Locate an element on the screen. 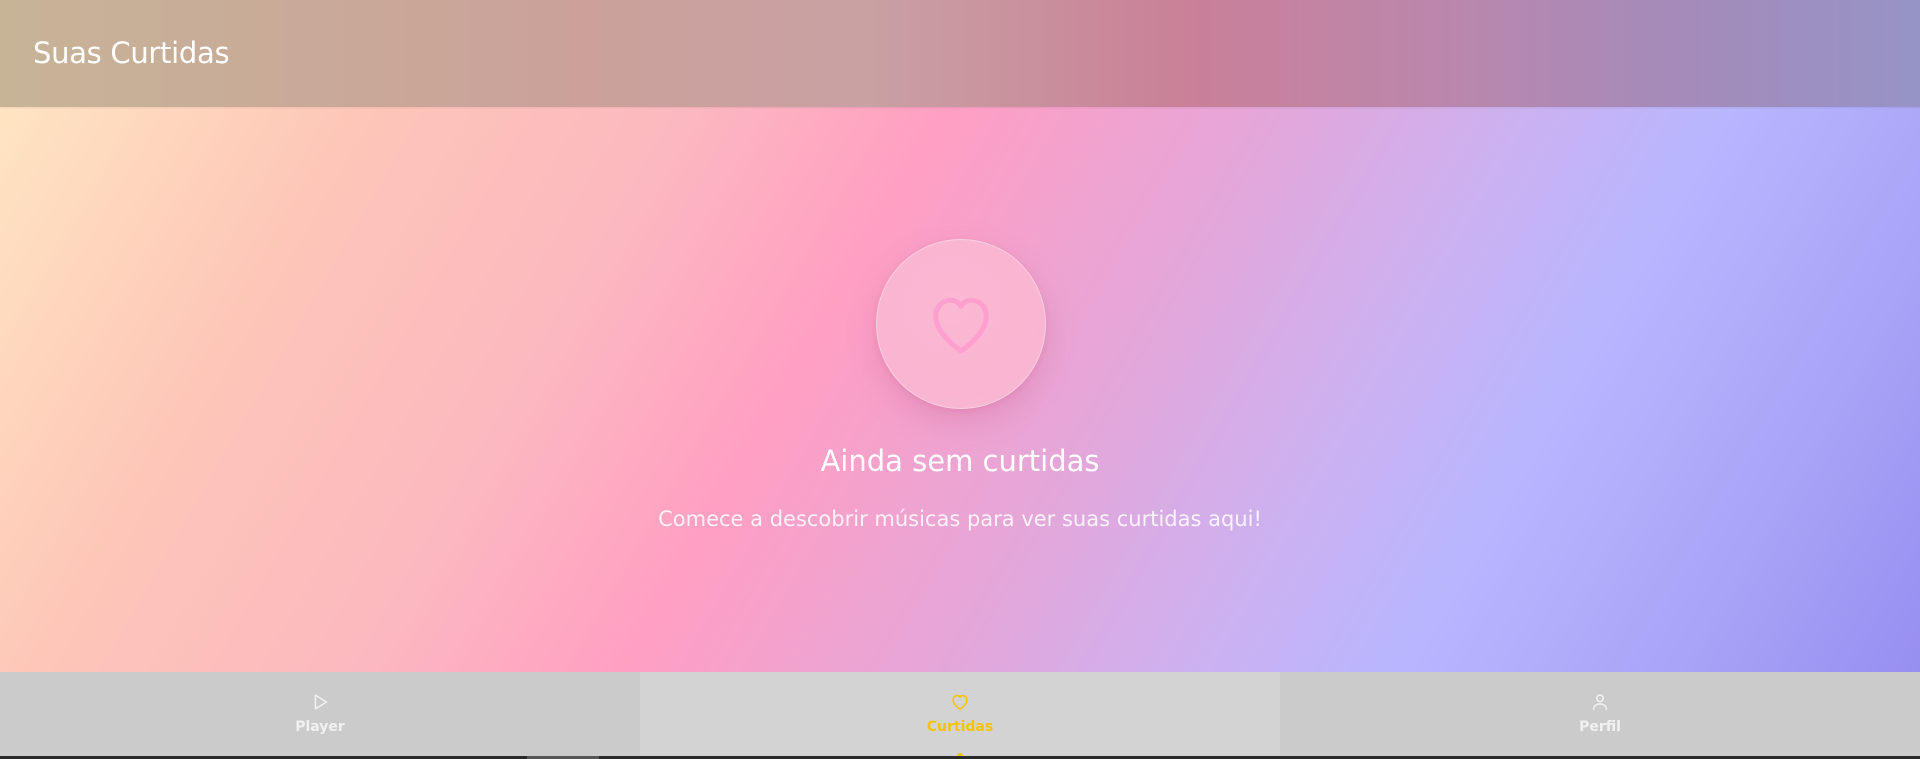  tab-curtidas: Curtidas is located at coordinates (960, 714).